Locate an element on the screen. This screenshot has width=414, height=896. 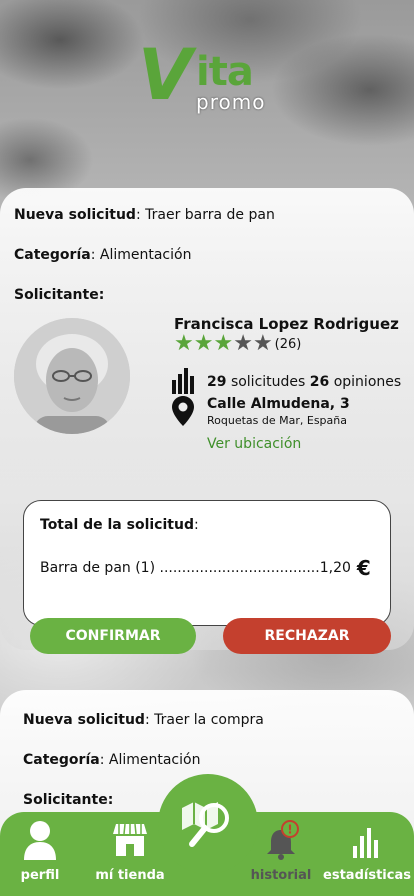
requester-avatar is located at coordinates (72, 376).